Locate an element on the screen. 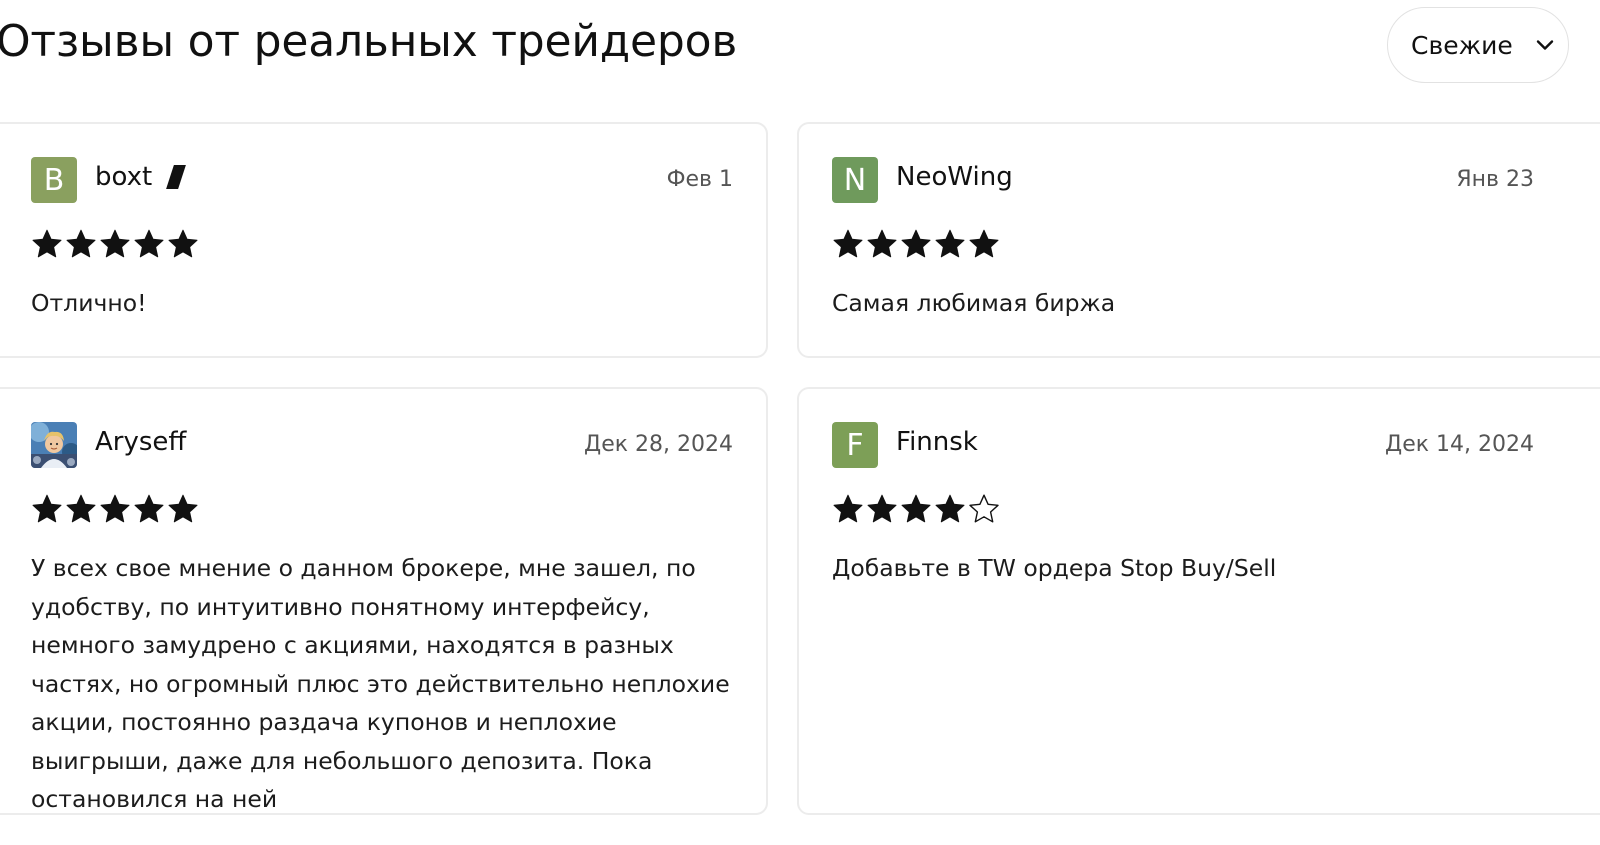 The height and width of the screenshot is (845, 1600). review-author: Finnsk is located at coordinates (937, 442).